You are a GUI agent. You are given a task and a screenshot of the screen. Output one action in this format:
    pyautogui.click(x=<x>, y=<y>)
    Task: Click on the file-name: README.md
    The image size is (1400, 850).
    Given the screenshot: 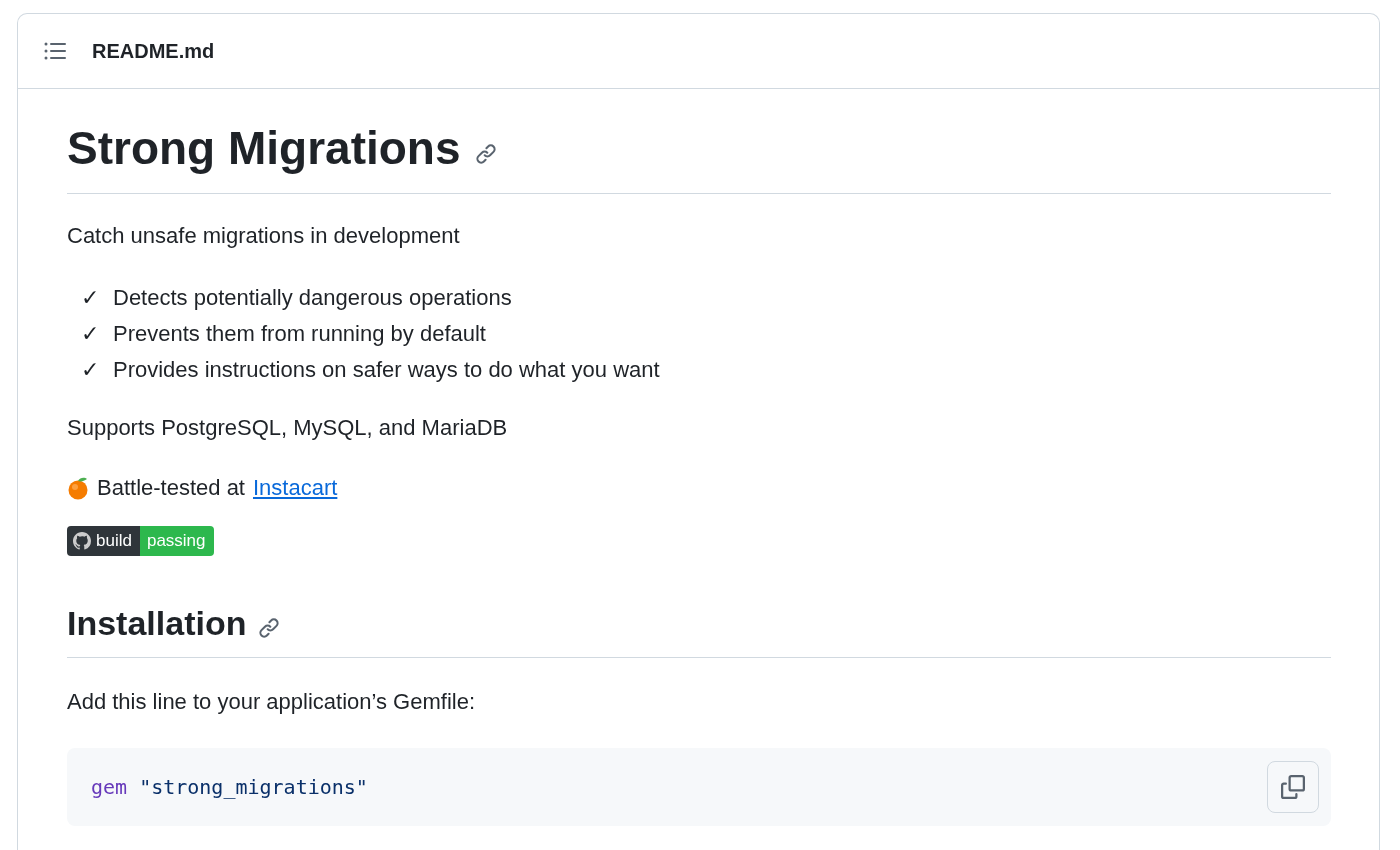 What is the action you would take?
    pyautogui.click(x=153, y=51)
    